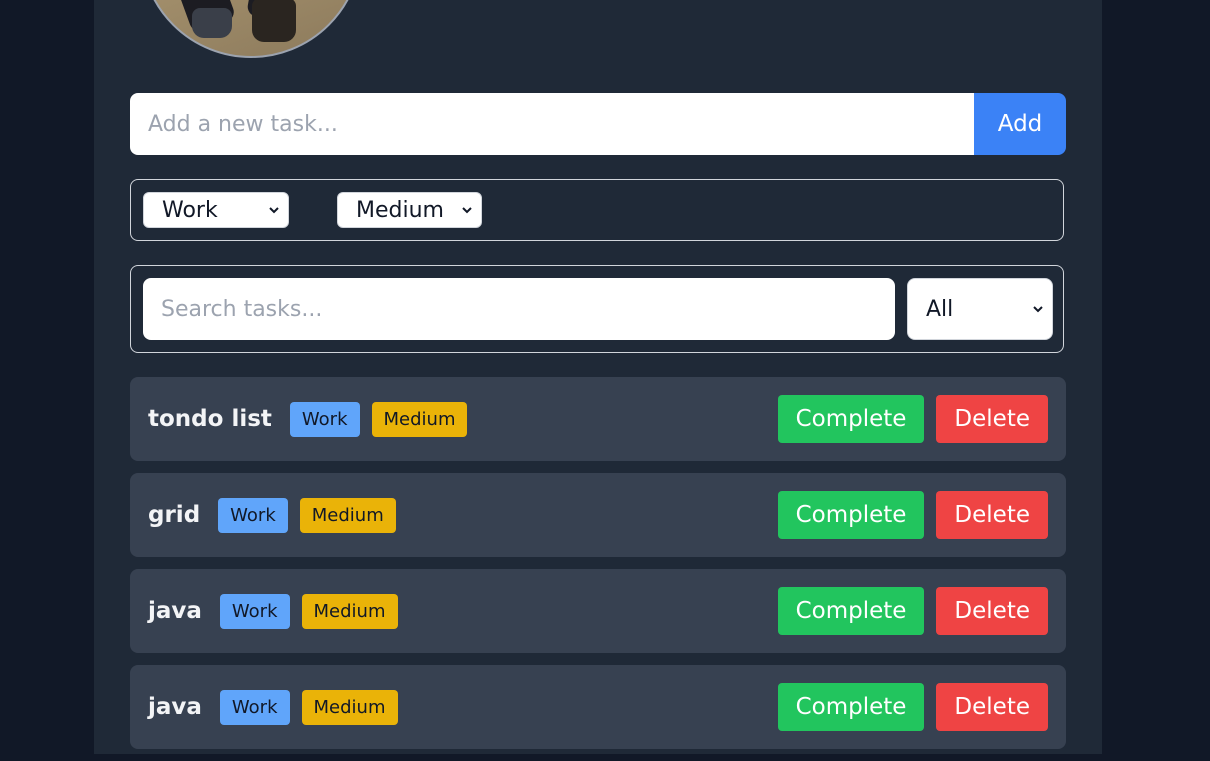 The image size is (1210, 761). Describe the element at coordinates (1020, 124) in the screenshot. I see `add-task-button: Add` at that location.